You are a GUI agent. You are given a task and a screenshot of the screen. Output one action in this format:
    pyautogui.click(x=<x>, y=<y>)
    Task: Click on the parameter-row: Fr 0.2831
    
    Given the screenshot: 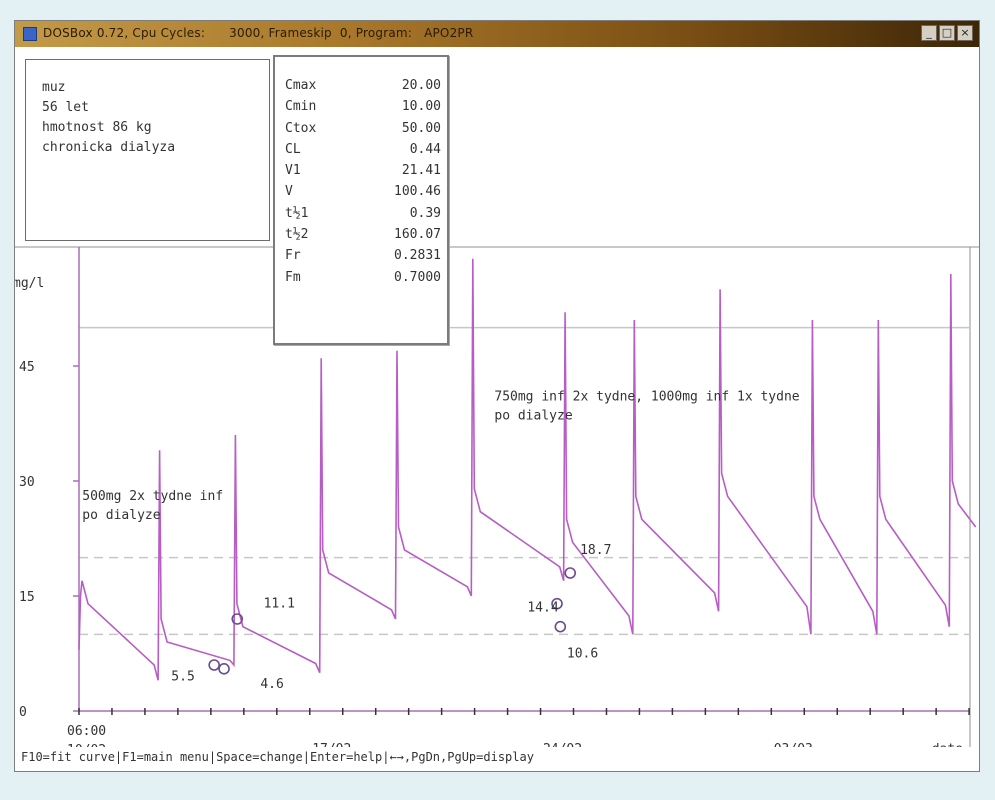 What is the action you would take?
    pyautogui.click(x=363, y=255)
    